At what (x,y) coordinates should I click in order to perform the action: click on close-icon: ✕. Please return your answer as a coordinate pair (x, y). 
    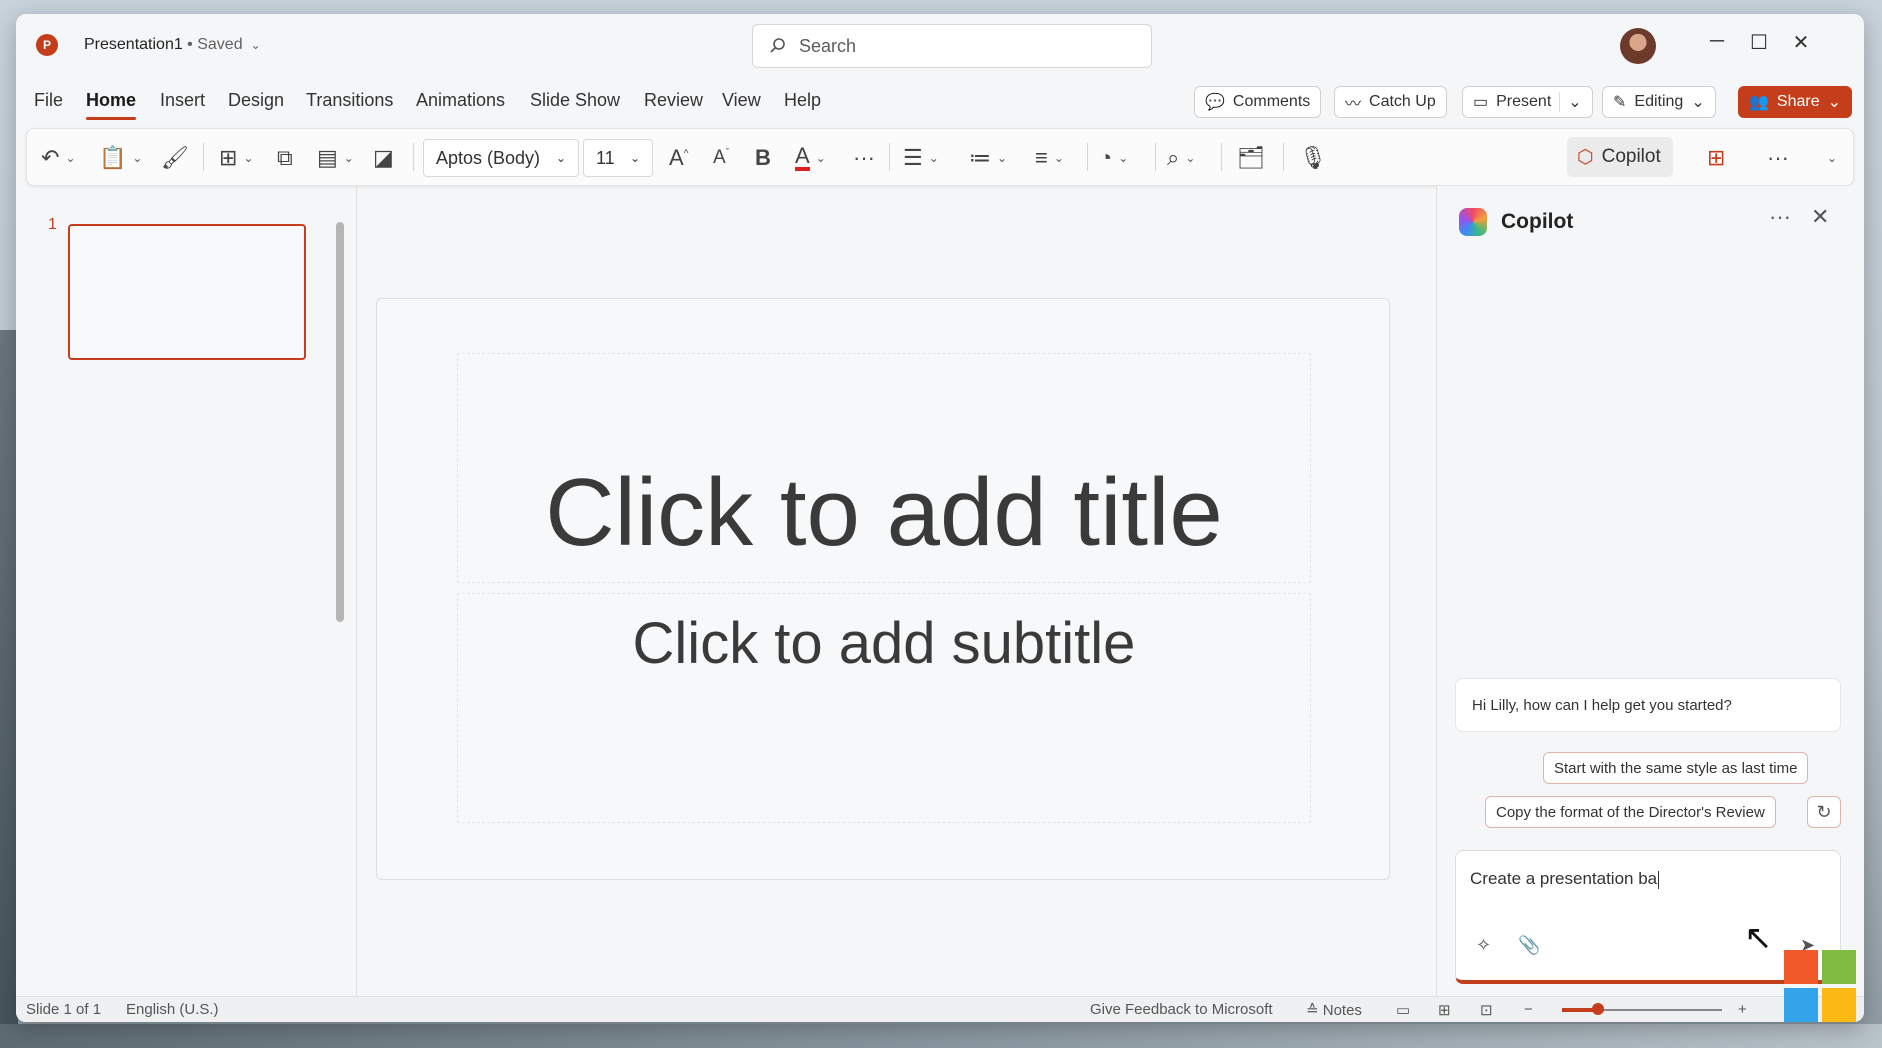
    Looking at the image, I should click on (1820, 217).